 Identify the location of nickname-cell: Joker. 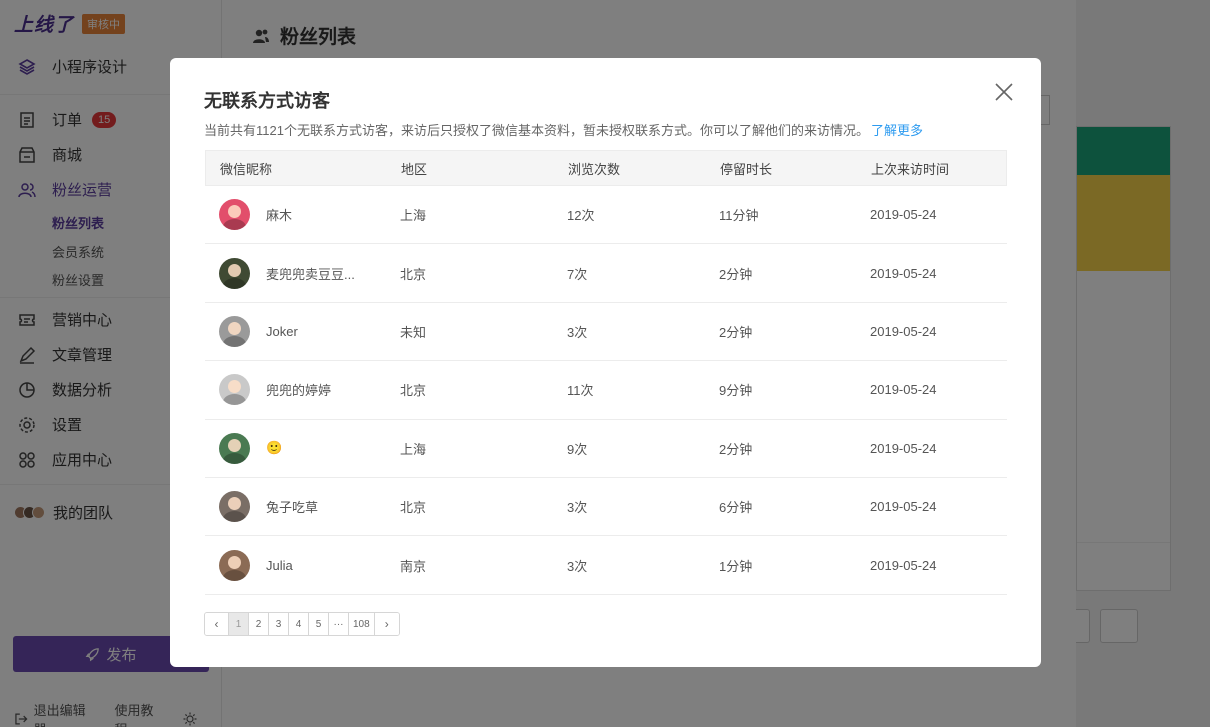
(302, 331).